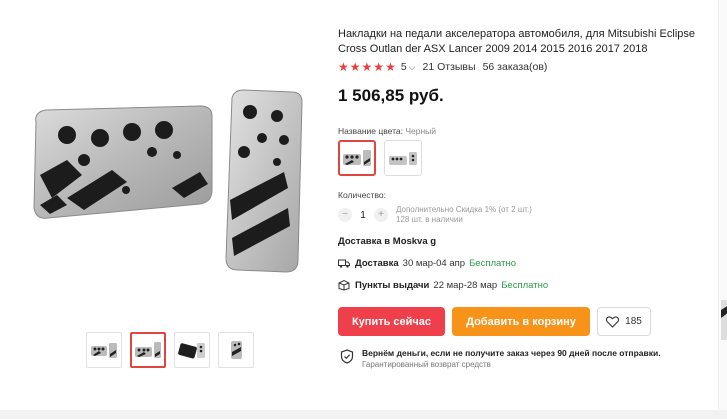 Image resolution: width=727 pixels, height=419 pixels. Describe the element at coordinates (421, 131) in the screenshot. I see `color-selected-value: Черный` at that location.